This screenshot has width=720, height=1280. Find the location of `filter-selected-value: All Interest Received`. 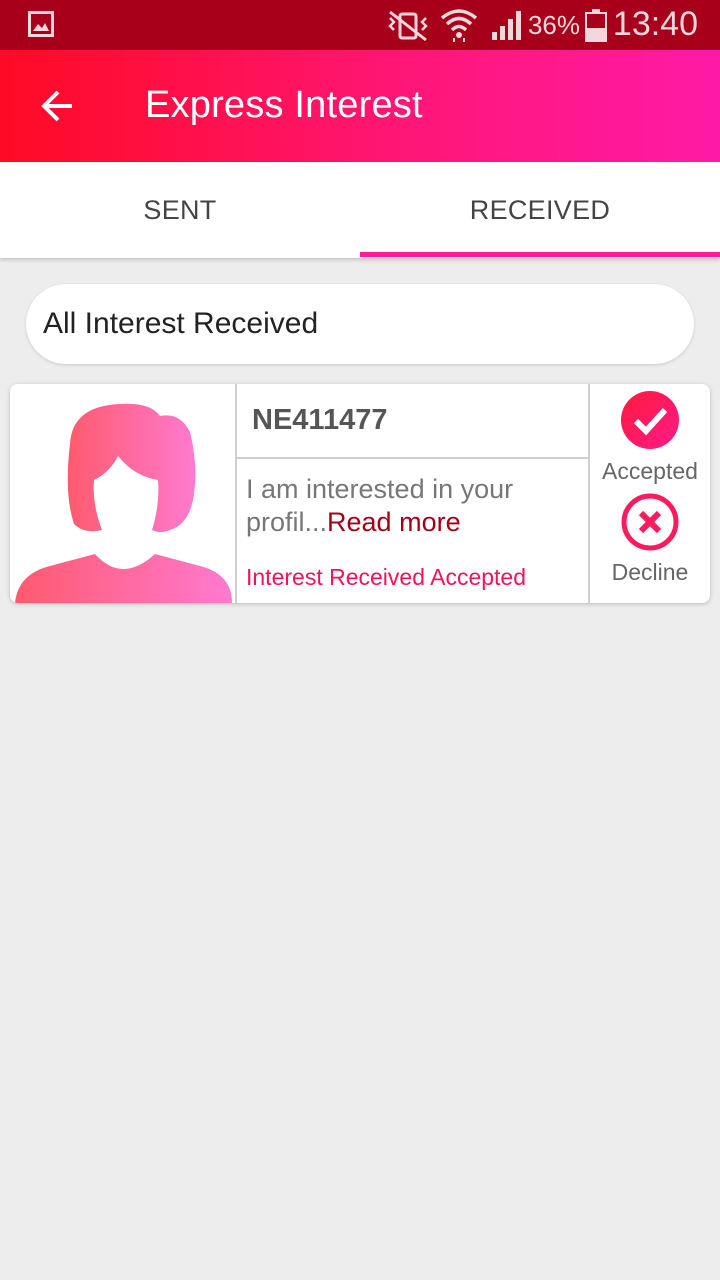

filter-selected-value: All Interest Received is located at coordinates (181, 323).